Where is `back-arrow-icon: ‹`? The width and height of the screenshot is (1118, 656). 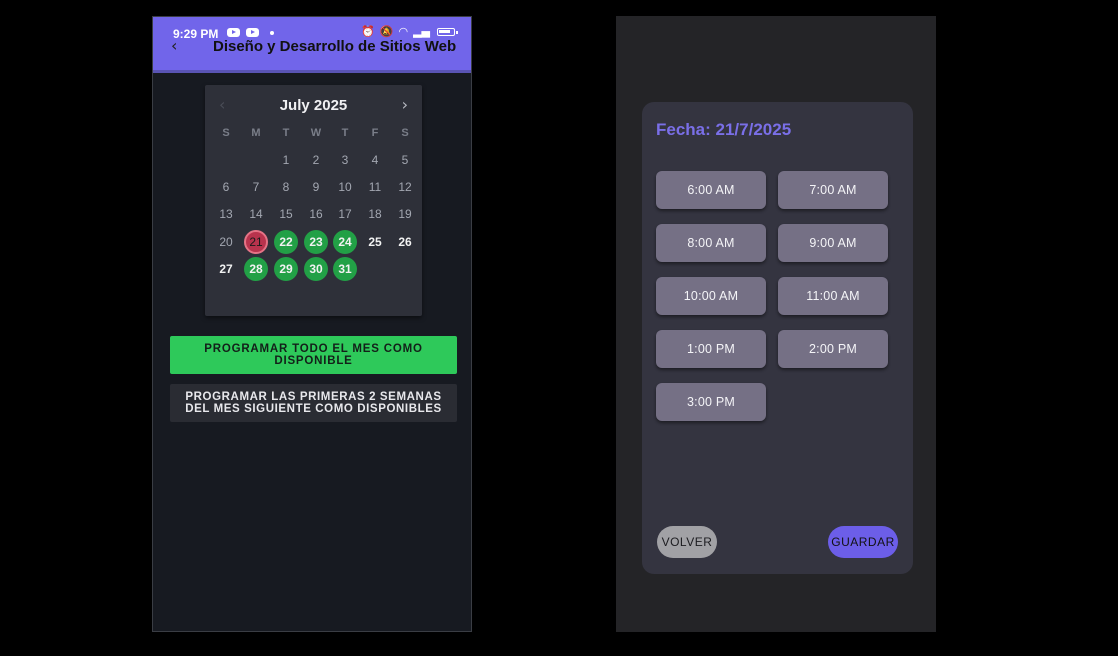
back-arrow-icon: ‹ is located at coordinates (174, 46).